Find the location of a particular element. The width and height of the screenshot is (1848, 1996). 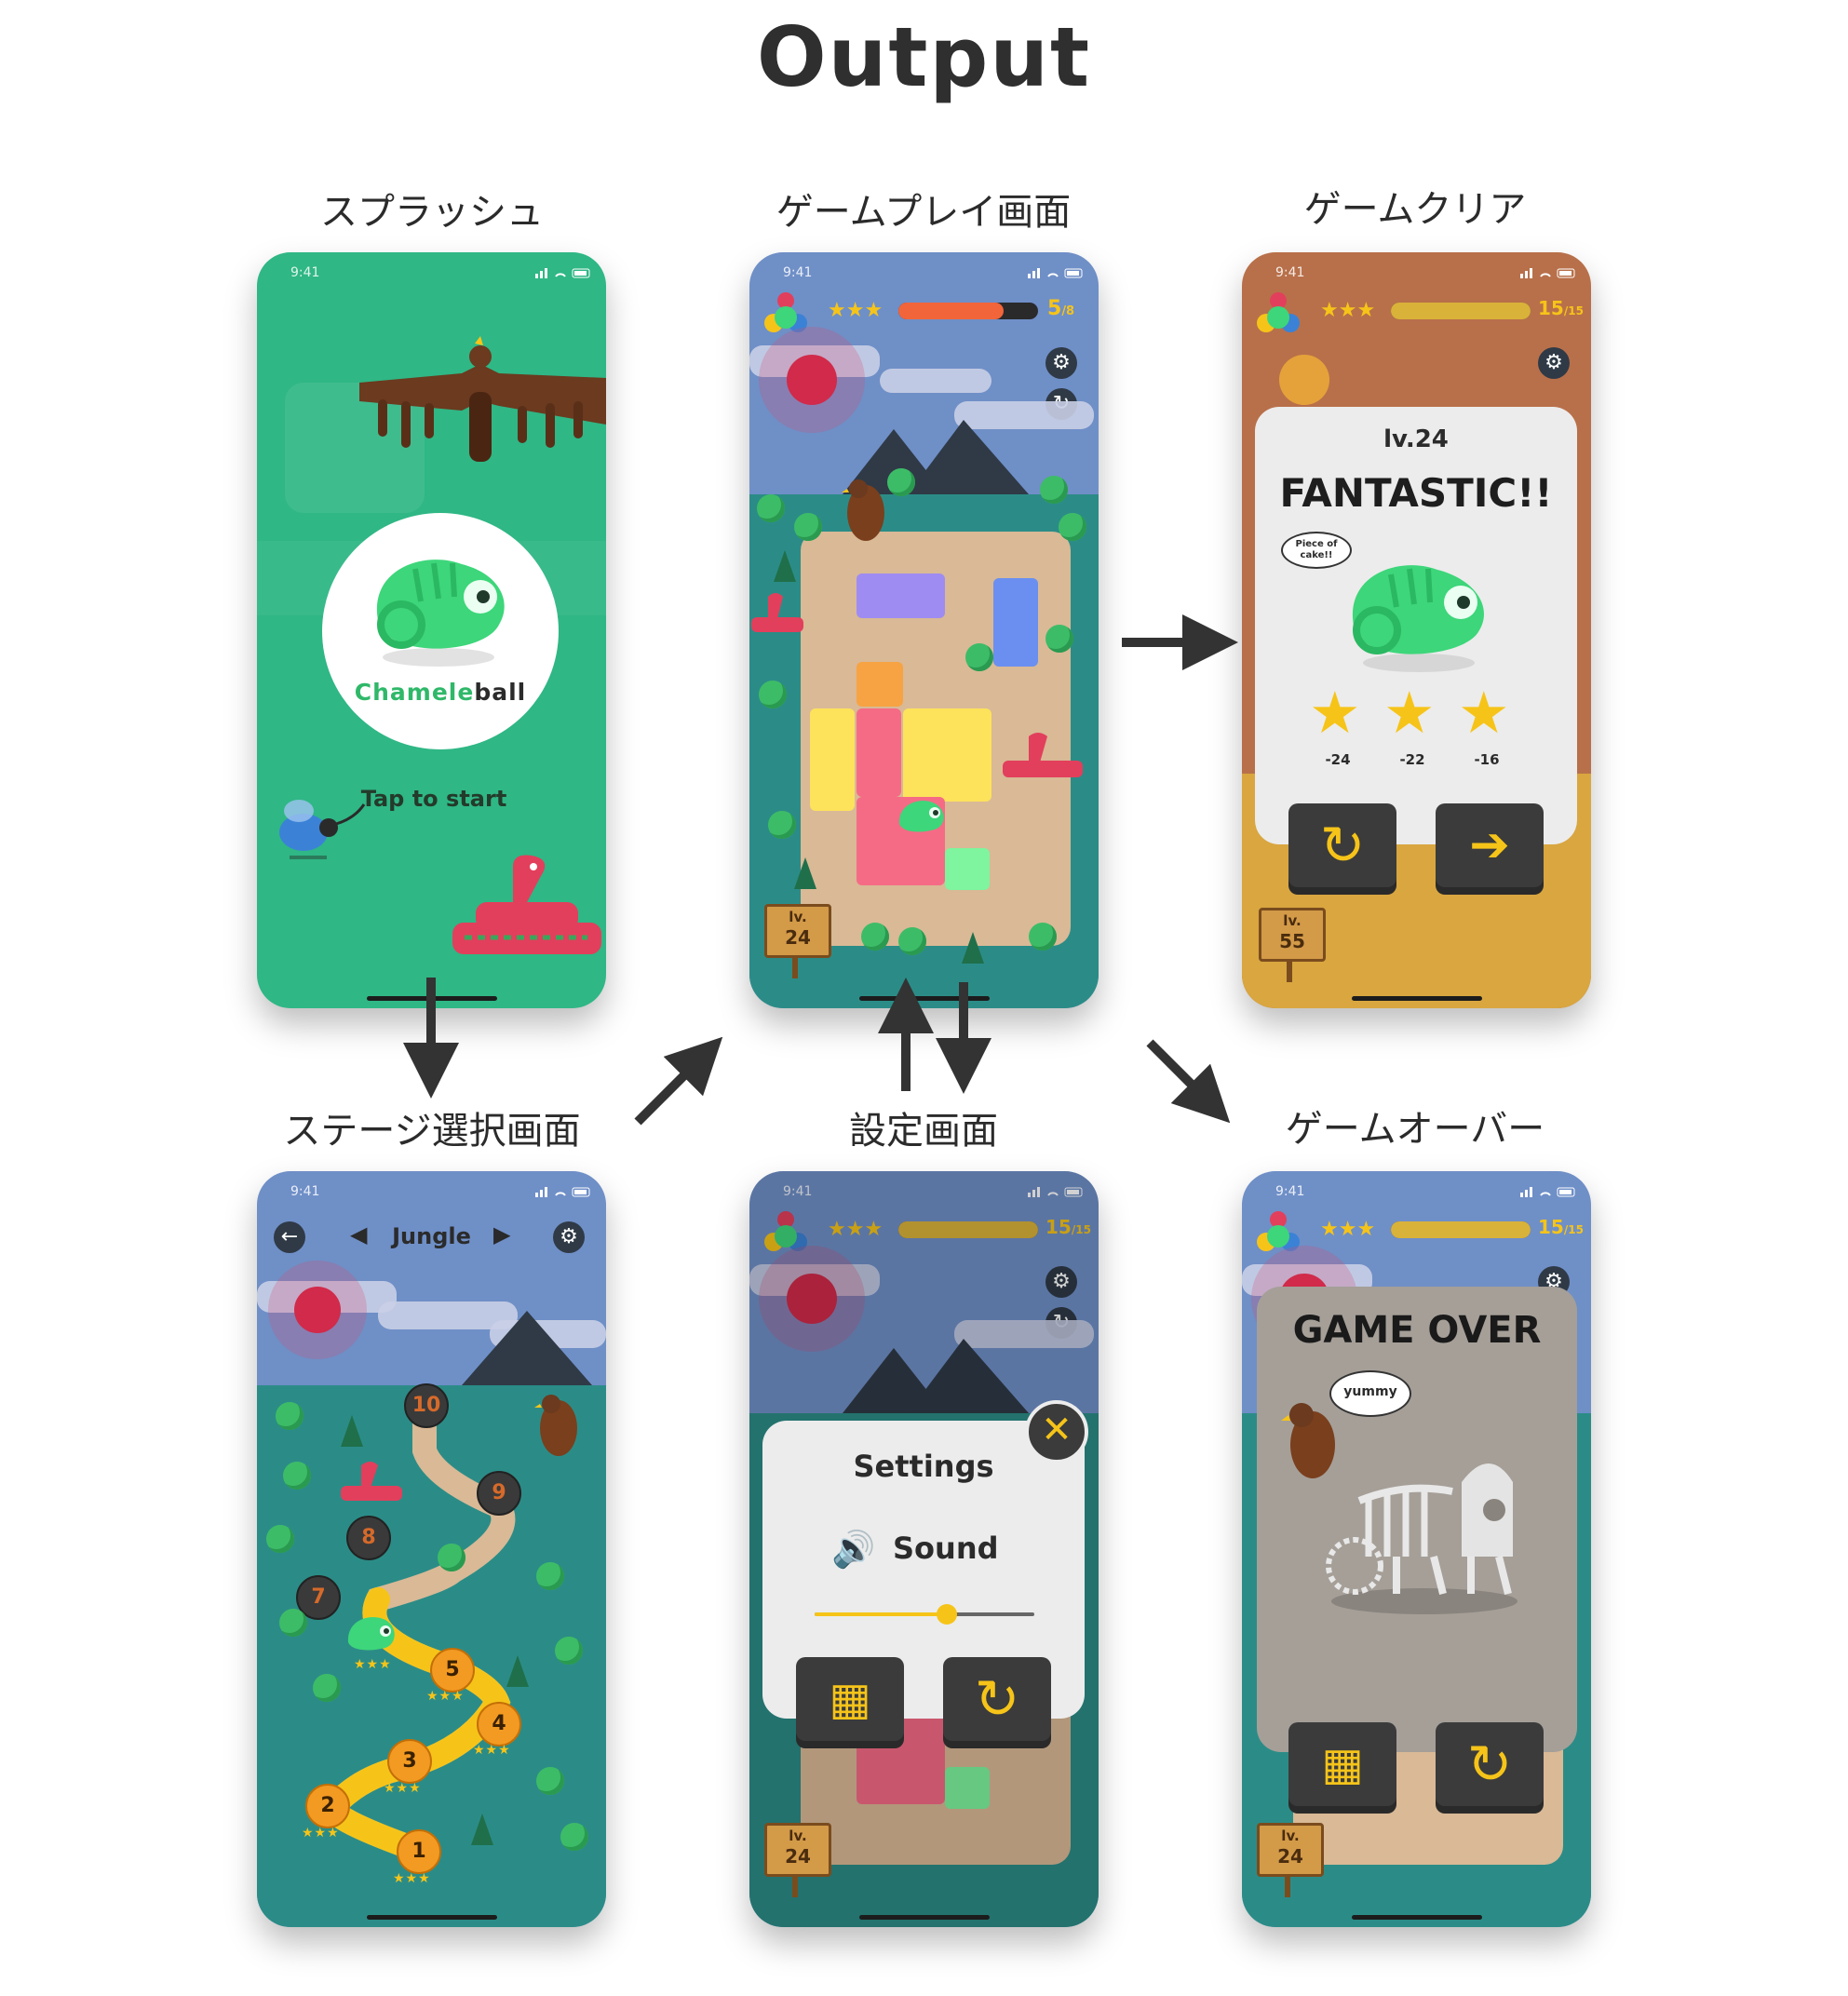

arrow-gameplay-to-gameover is located at coordinates (1188, 1081).